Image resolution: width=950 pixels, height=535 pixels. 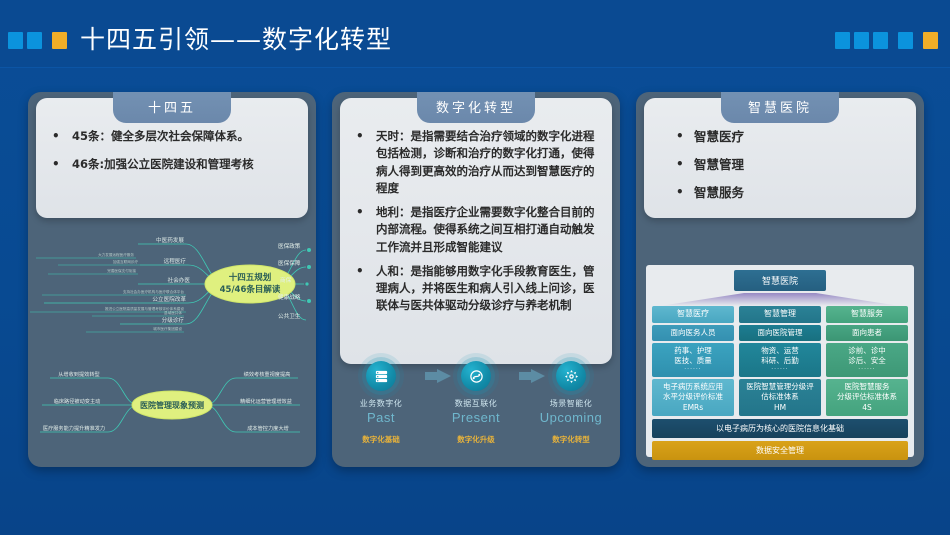 I want to click on gear-star-icon, so click(x=571, y=376).